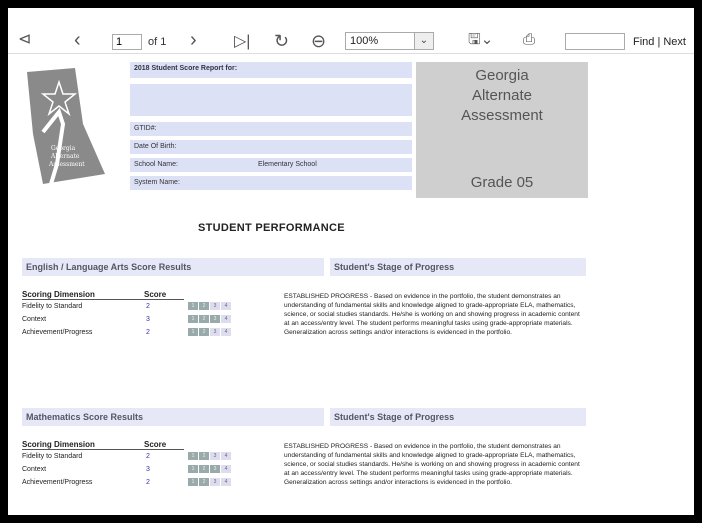 The width and height of the screenshot is (702, 523). Describe the element at coordinates (502, 95) in the screenshot. I see `assessment-title: Georgia Alternate Assessment` at that location.